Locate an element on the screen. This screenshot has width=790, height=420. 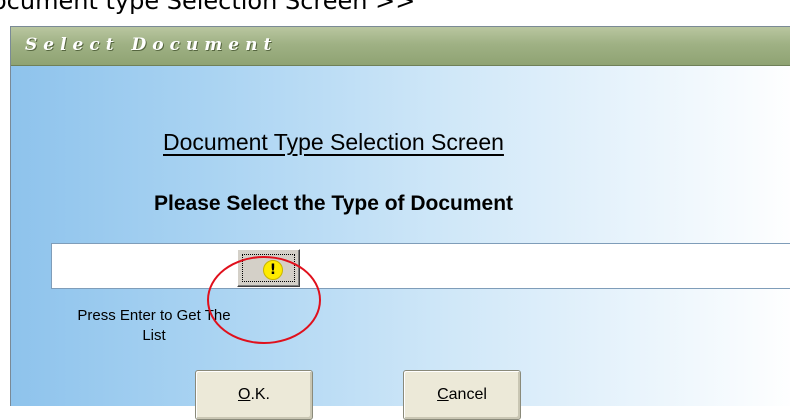
exclamation-icon: ! is located at coordinates (273, 270).